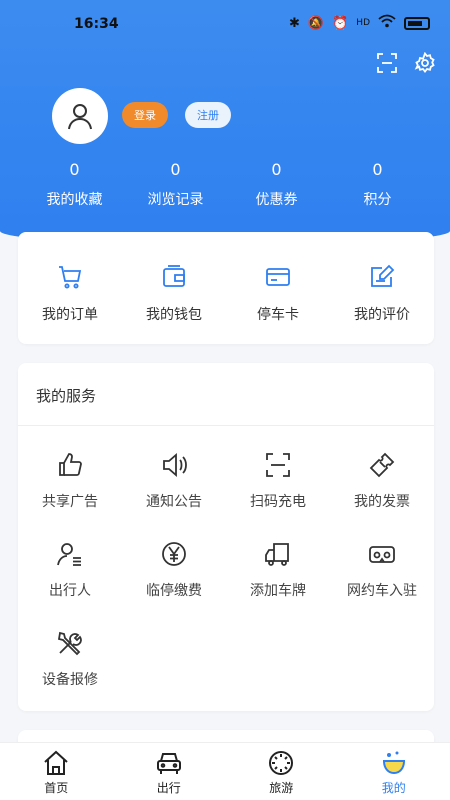  What do you see at coordinates (393, 788) in the screenshot?
I see `tab-label: 我的` at bounding box center [393, 788].